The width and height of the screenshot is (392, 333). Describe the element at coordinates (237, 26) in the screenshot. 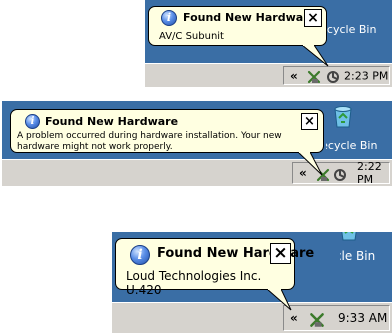

I see `notification-balloon: i Found New Hardware × AV/C Subunit` at that location.